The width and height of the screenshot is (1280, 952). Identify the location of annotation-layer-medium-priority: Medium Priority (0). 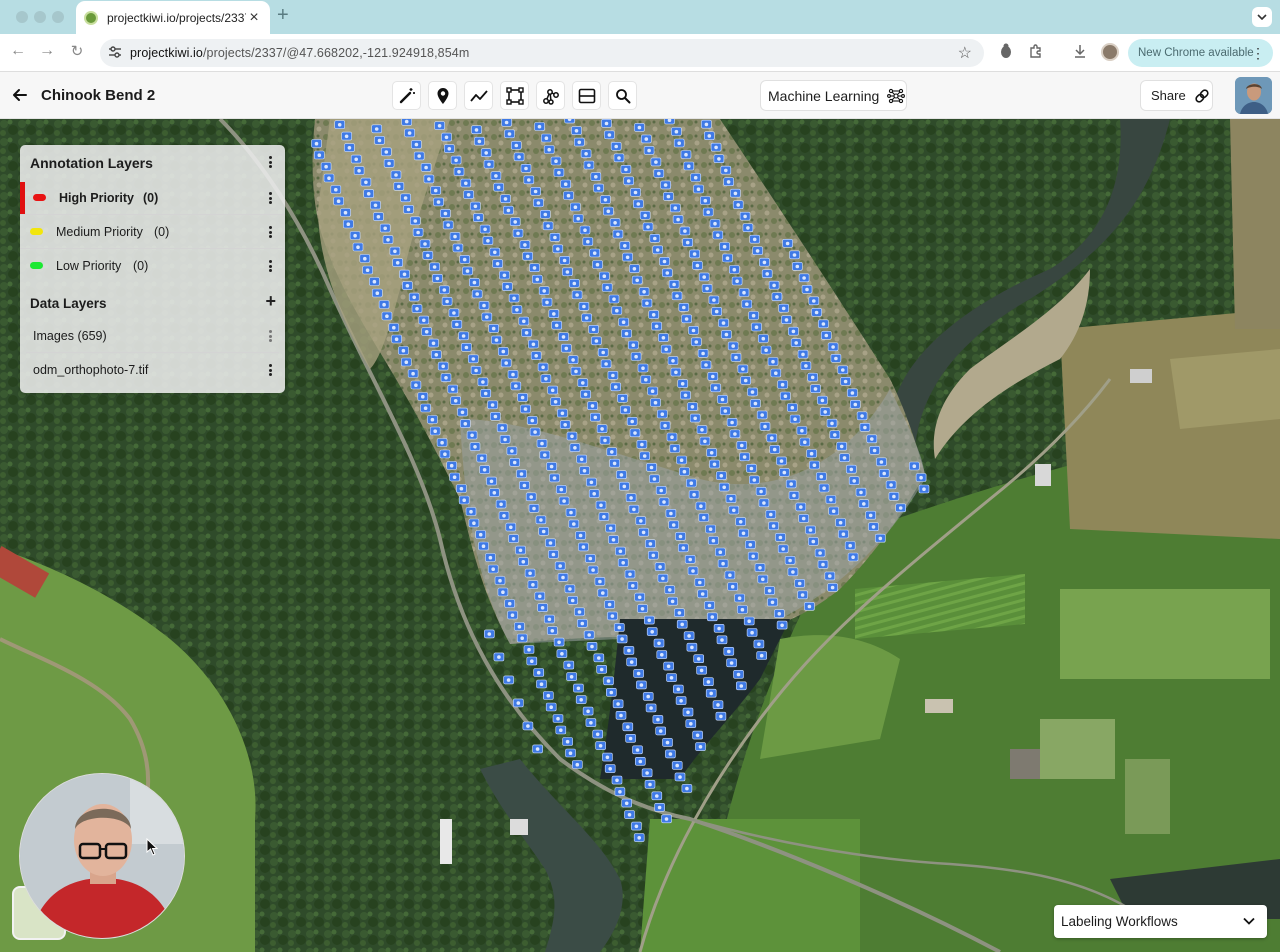
(152, 232).